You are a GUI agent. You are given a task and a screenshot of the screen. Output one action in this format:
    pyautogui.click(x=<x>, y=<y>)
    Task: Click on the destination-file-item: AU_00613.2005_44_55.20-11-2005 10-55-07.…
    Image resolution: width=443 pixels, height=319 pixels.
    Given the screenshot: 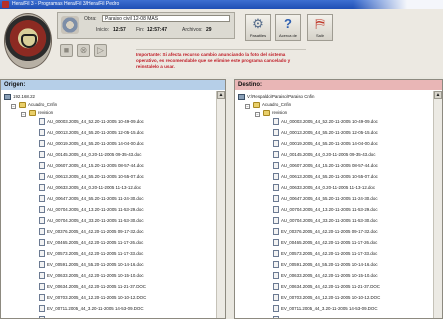 What is the action you would take?
    pyautogui.click(x=325, y=177)
    